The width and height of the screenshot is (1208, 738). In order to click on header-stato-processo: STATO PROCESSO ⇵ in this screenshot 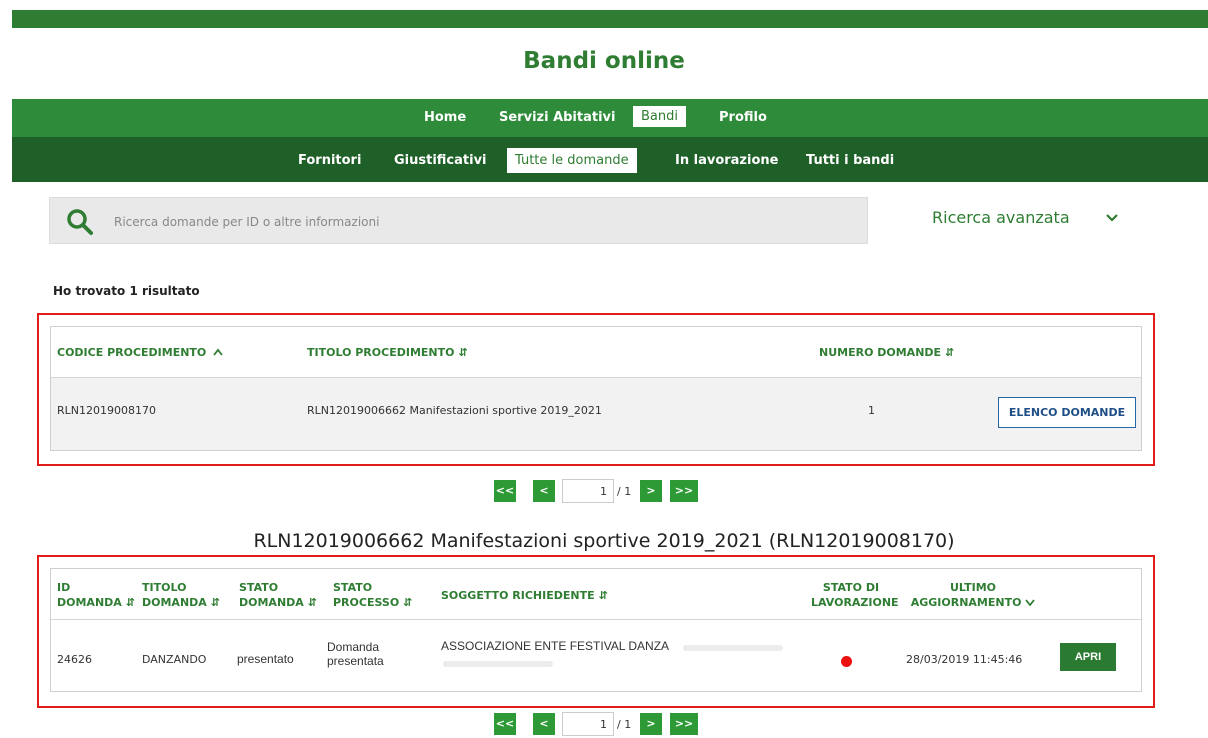, I will do `click(372, 595)`.